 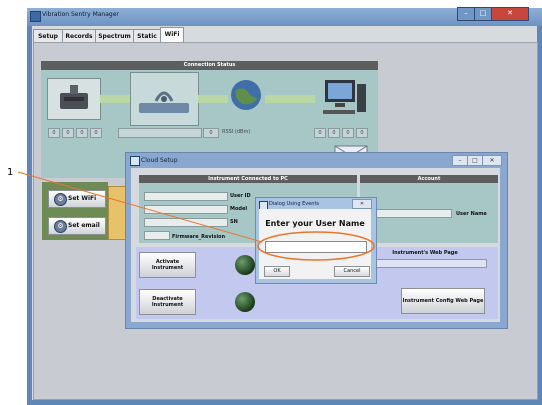 What do you see at coordinates (140, 207) in the screenshot?
I see `annotation-leader-line` at bounding box center [140, 207].